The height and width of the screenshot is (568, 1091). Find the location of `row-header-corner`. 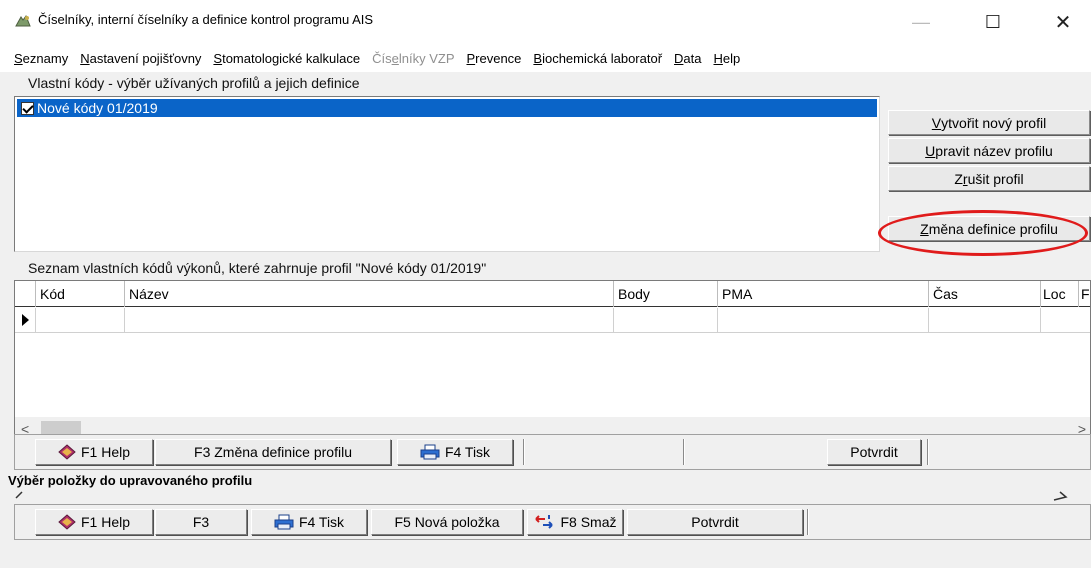

row-header-corner is located at coordinates (25, 294).